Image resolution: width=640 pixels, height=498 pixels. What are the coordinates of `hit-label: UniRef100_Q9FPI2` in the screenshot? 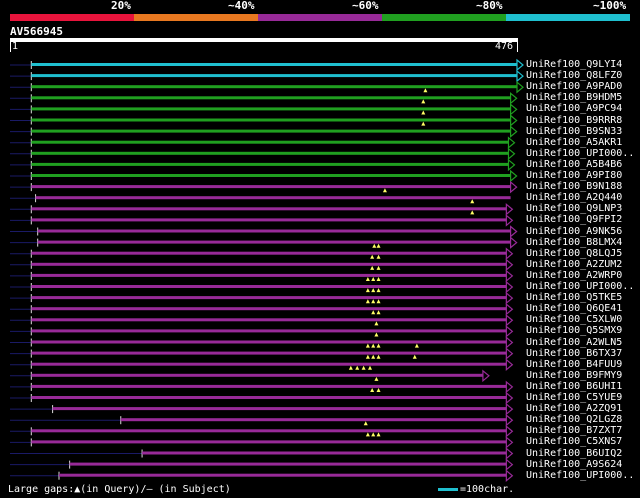 It's located at (574, 219).